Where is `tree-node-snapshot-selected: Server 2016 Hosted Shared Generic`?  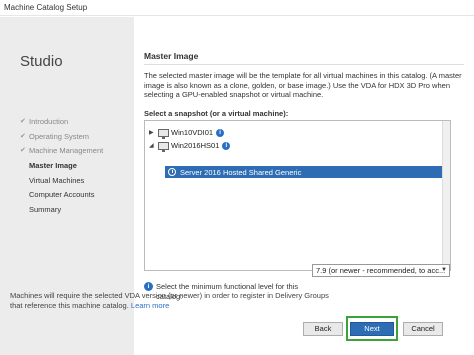
tree-node-snapshot-selected: Server 2016 Hosted Shared Generic is located at coordinates (305, 172).